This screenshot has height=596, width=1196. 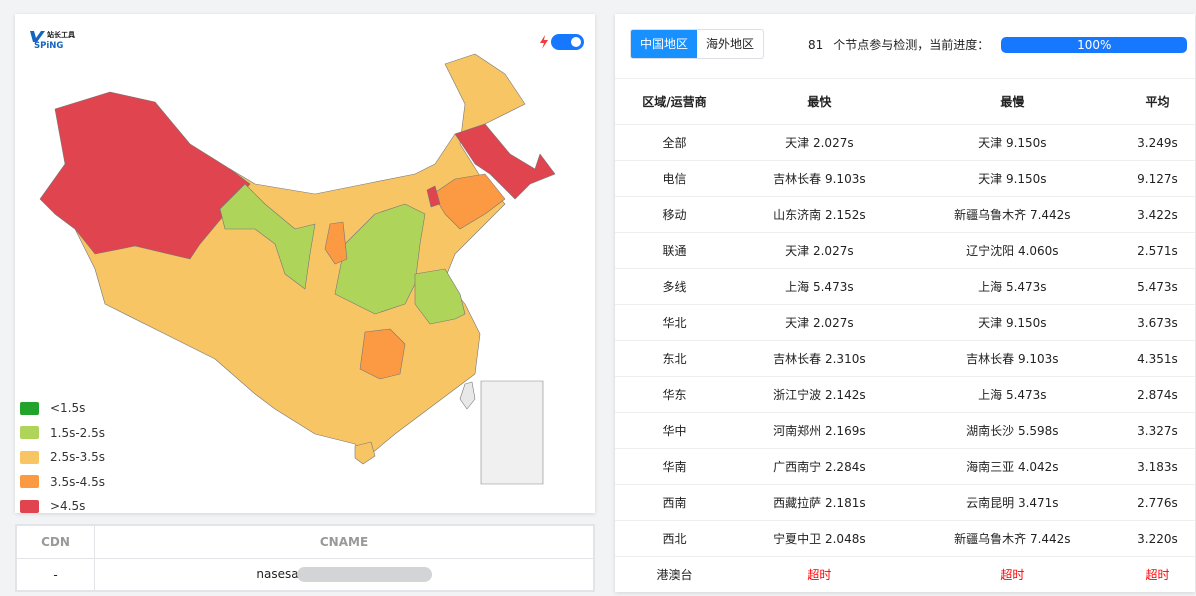 What do you see at coordinates (674, 430) in the screenshot?
I see `region-cell: 华中` at bounding box center [674, 430].